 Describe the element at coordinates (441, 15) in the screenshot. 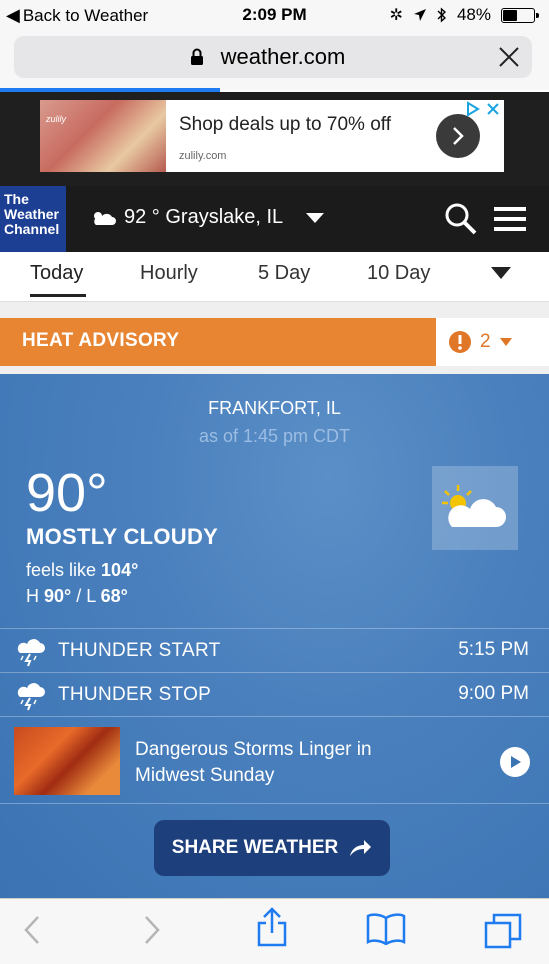

I see `bluetooth-icon` at that location.